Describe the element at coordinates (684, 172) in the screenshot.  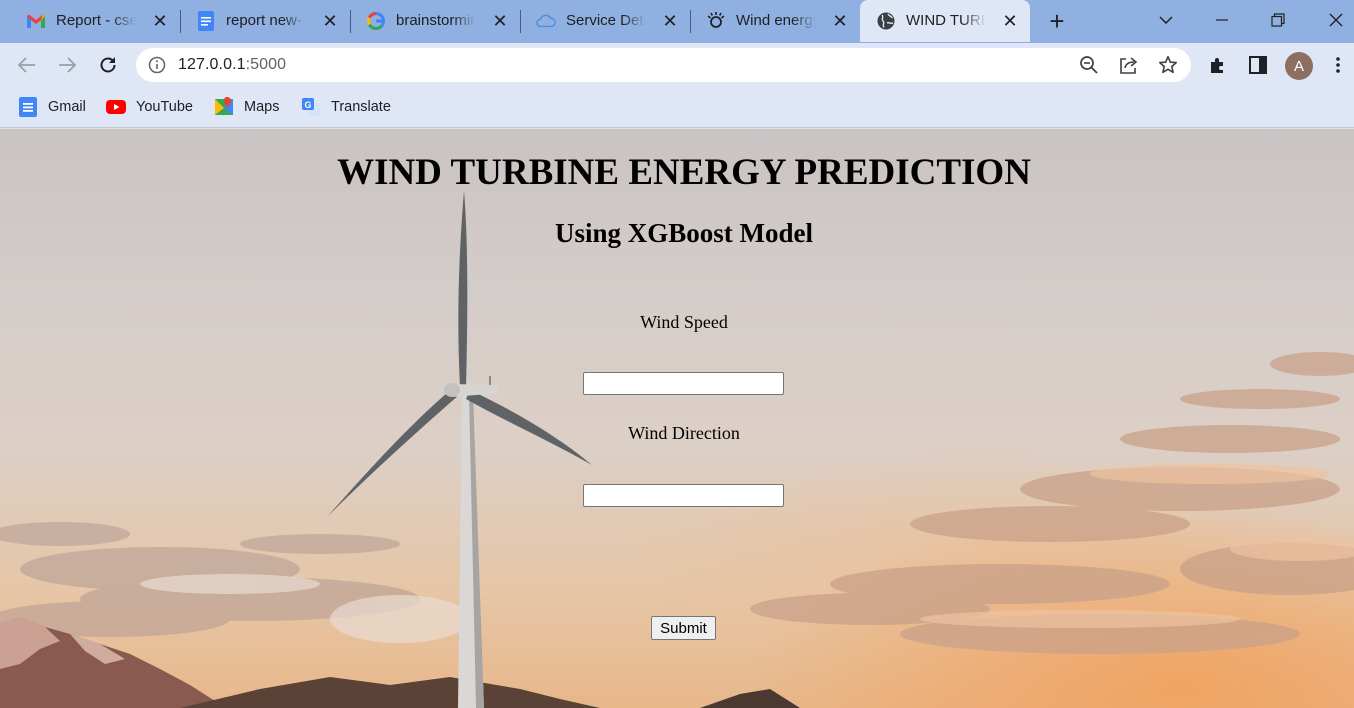
I see `page-title: WIND TURBINE ENERGY PREDICTION` at that location.